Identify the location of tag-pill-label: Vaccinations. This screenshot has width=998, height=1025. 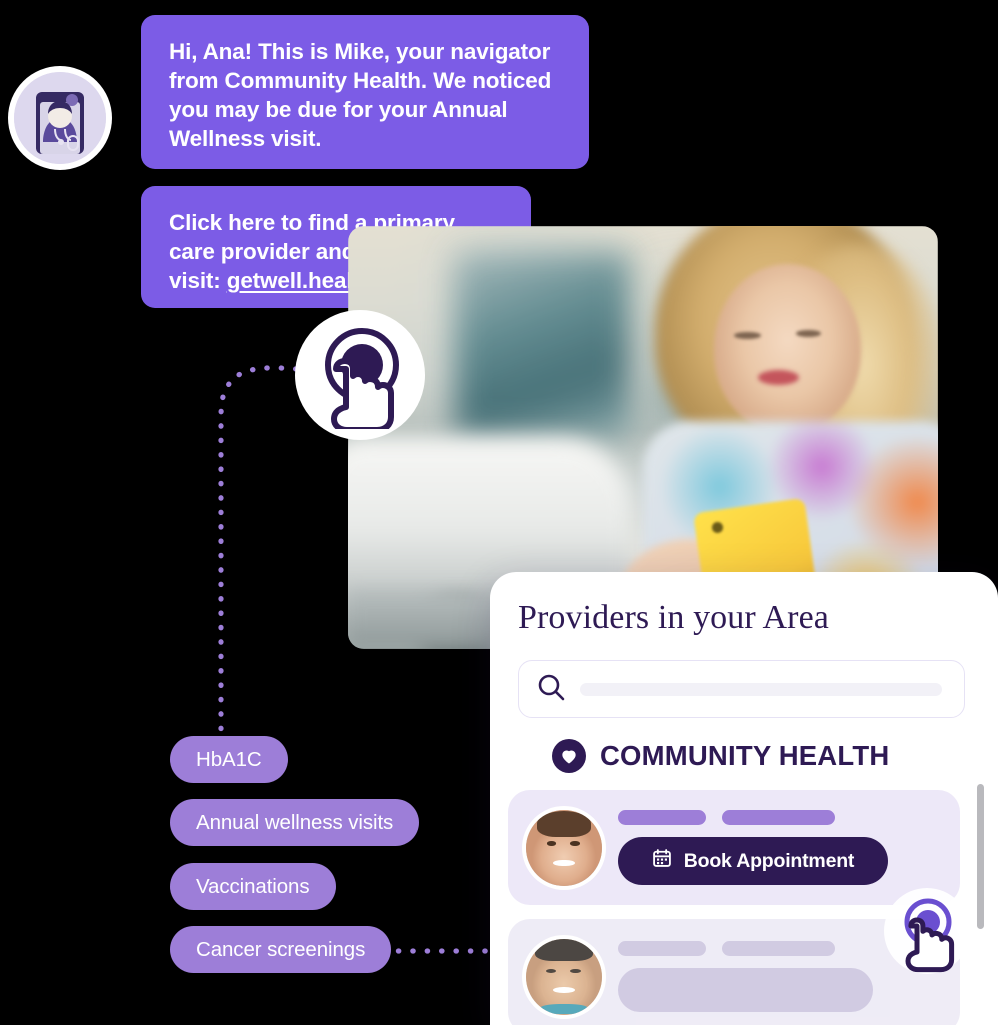
(253, 886).